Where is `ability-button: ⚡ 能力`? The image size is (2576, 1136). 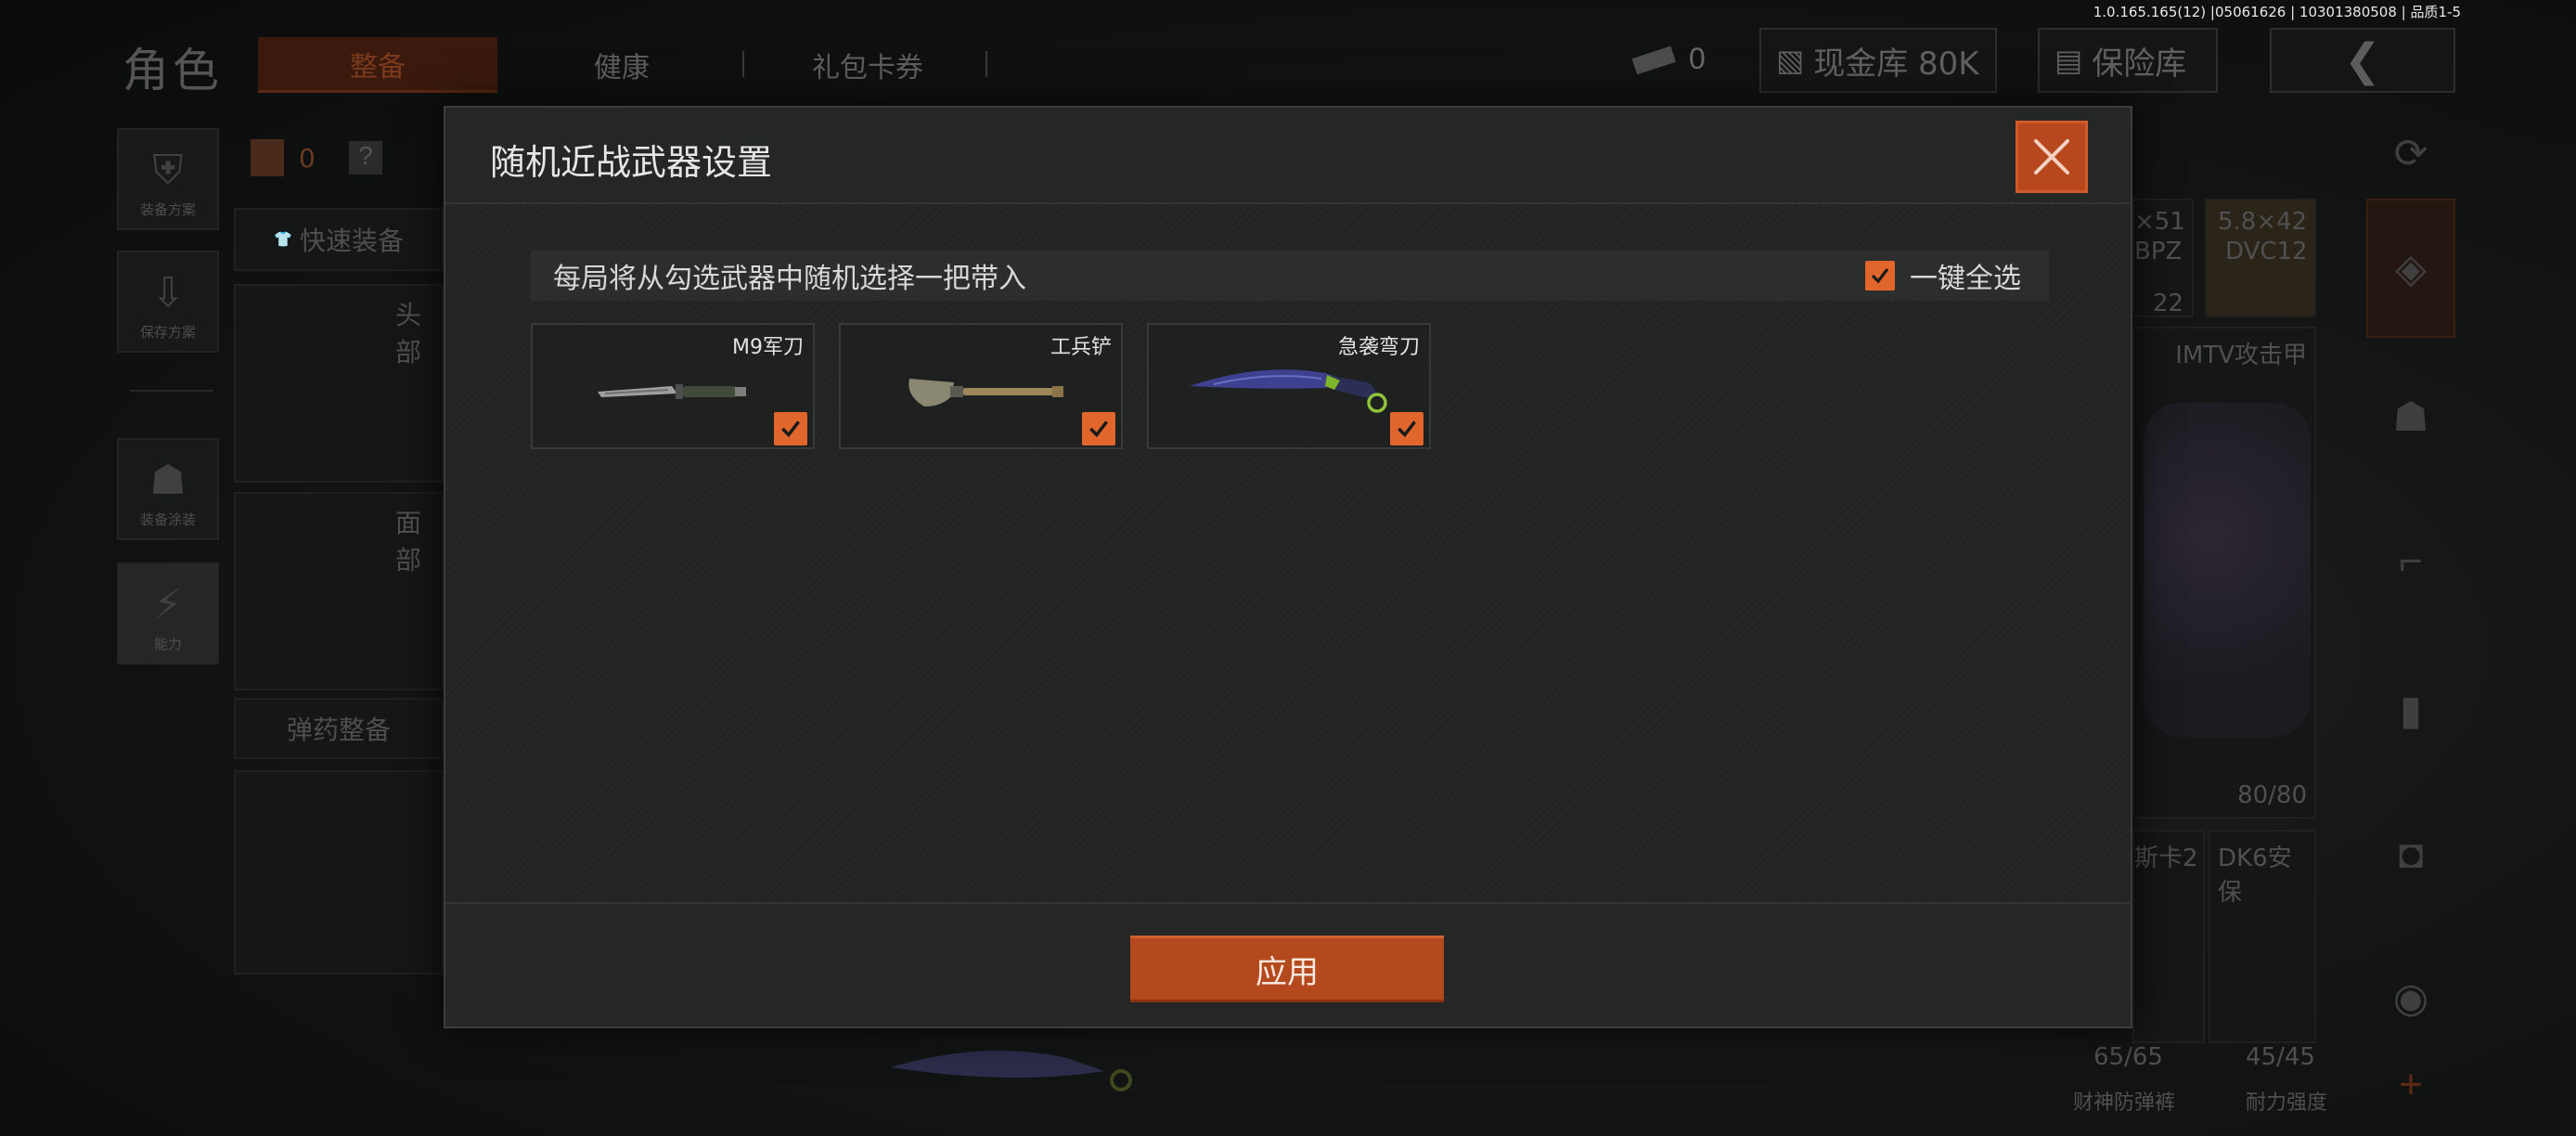
ability-button: ⚡ 能力 is located at coordinates (168, 613).